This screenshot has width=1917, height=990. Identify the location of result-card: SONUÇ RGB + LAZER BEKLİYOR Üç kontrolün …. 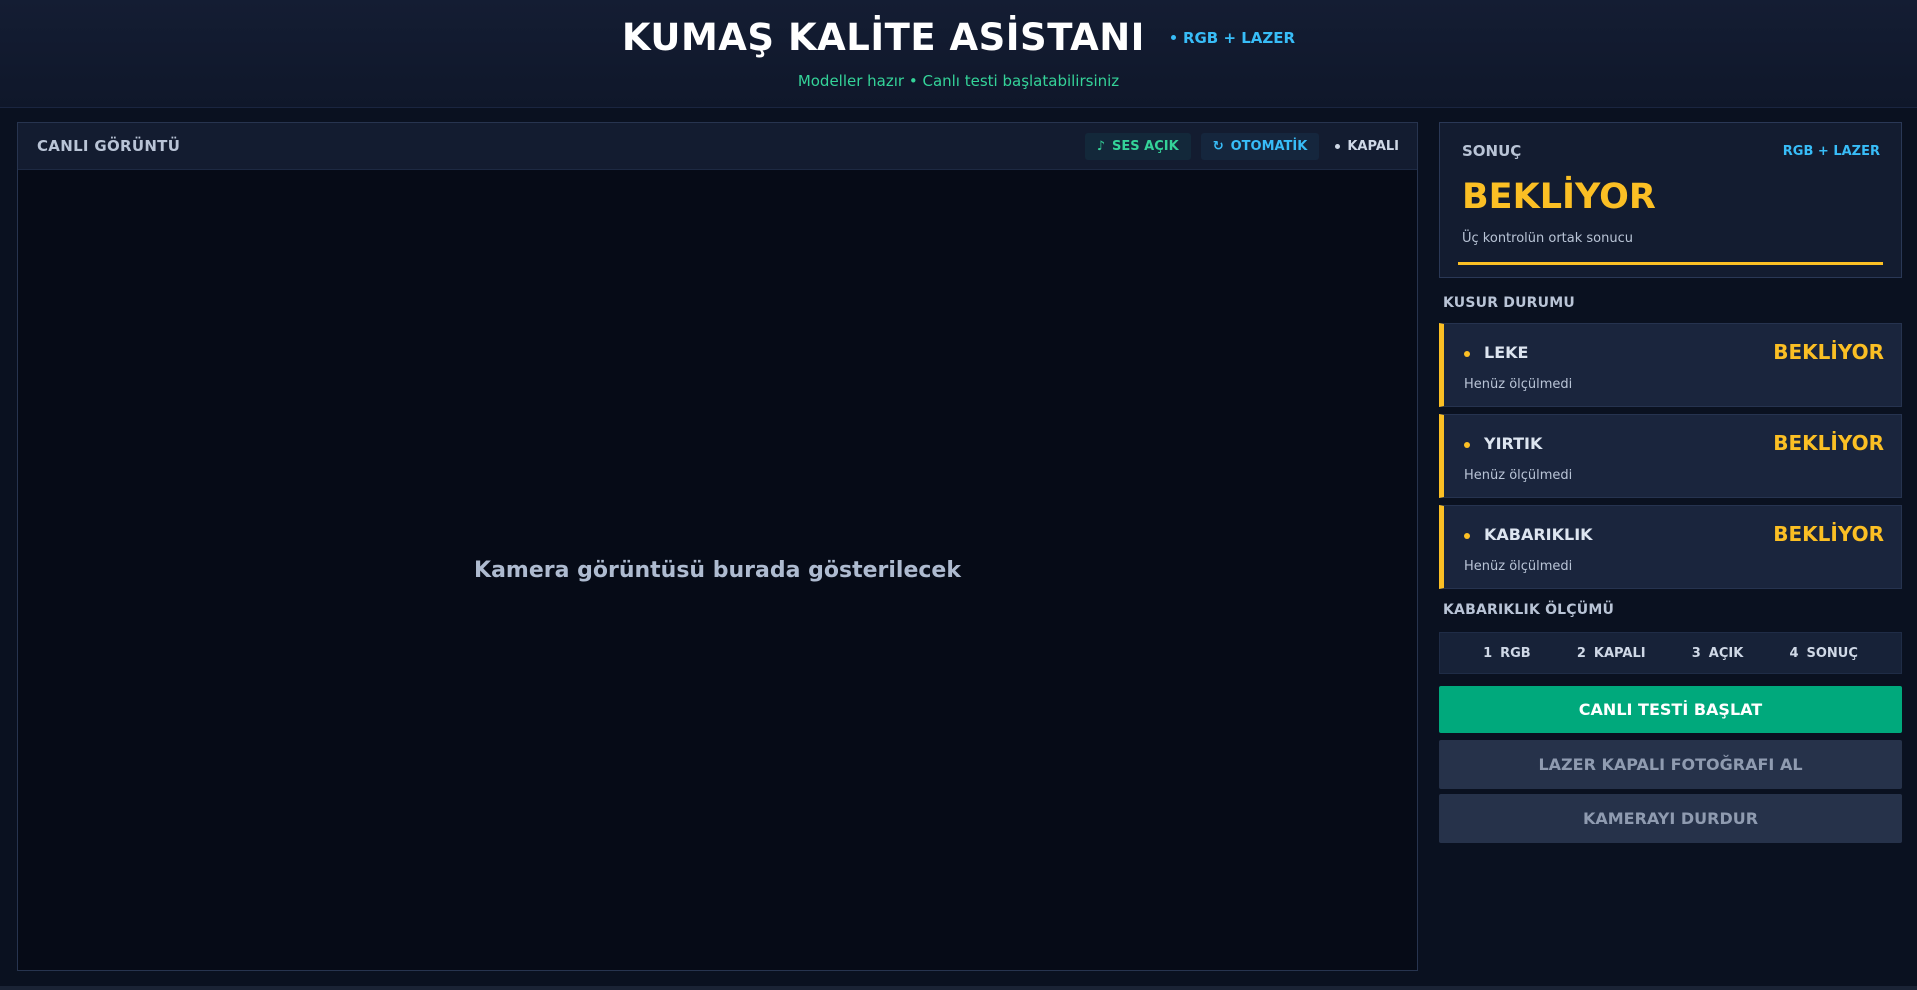
(1670, 200).